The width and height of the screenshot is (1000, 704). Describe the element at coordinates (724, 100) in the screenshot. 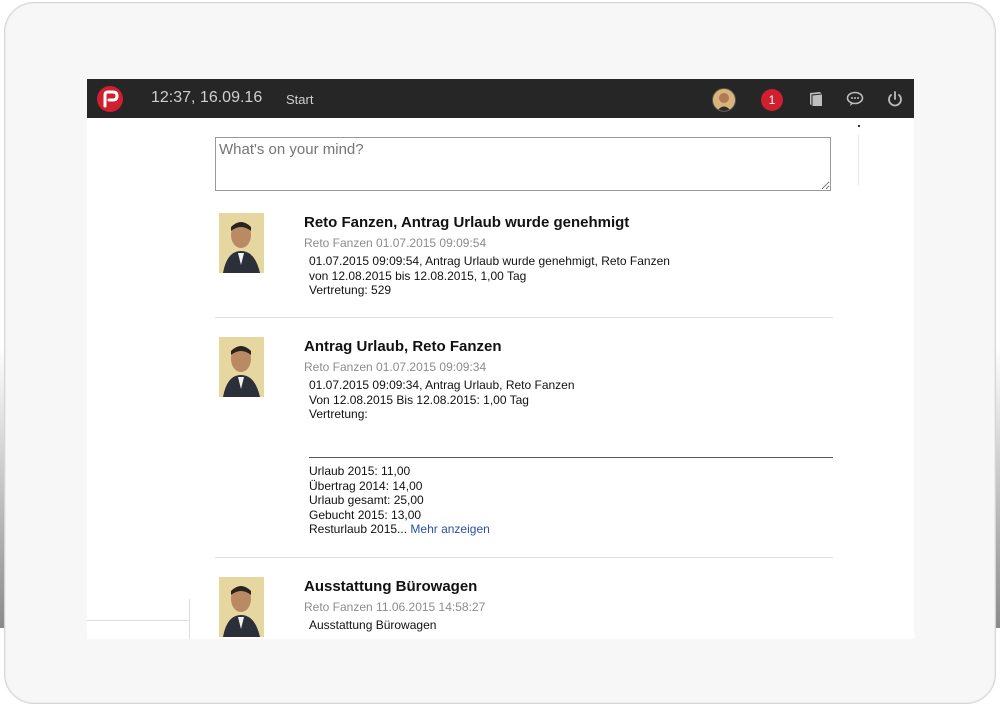

I see `user-avatar` at that location.